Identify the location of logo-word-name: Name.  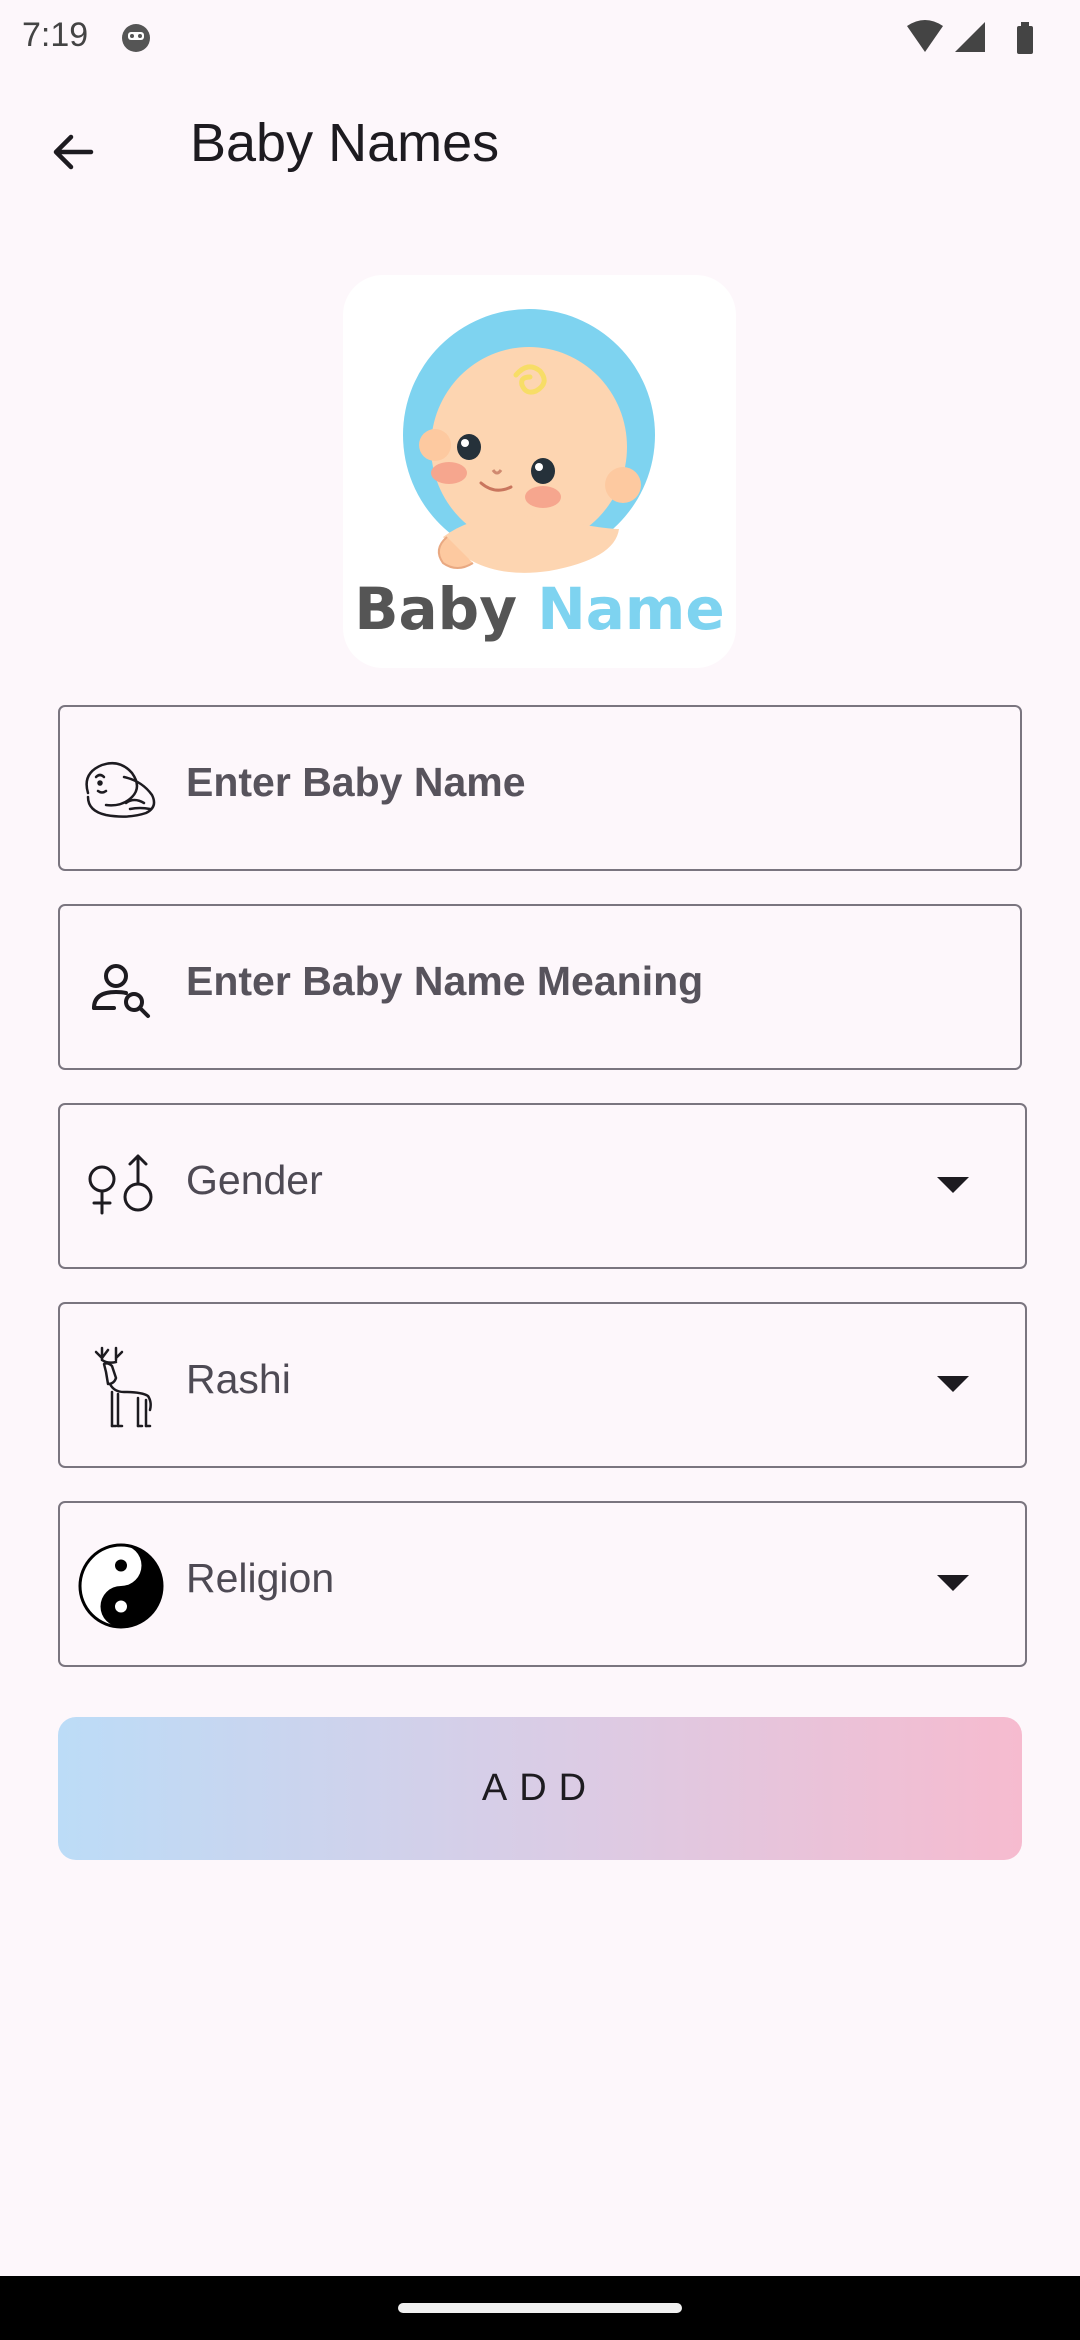
(631, 609).